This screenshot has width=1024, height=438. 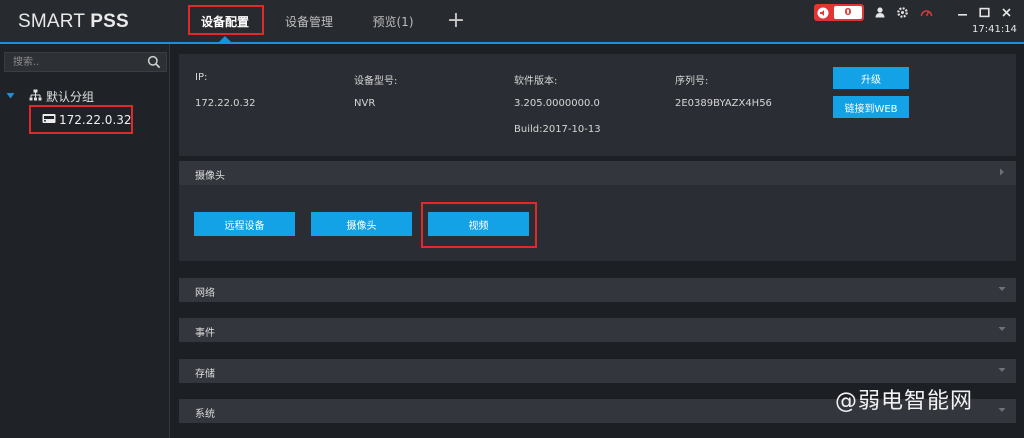 I want to click on ip-label: IP:, so click(x=201, y=77).